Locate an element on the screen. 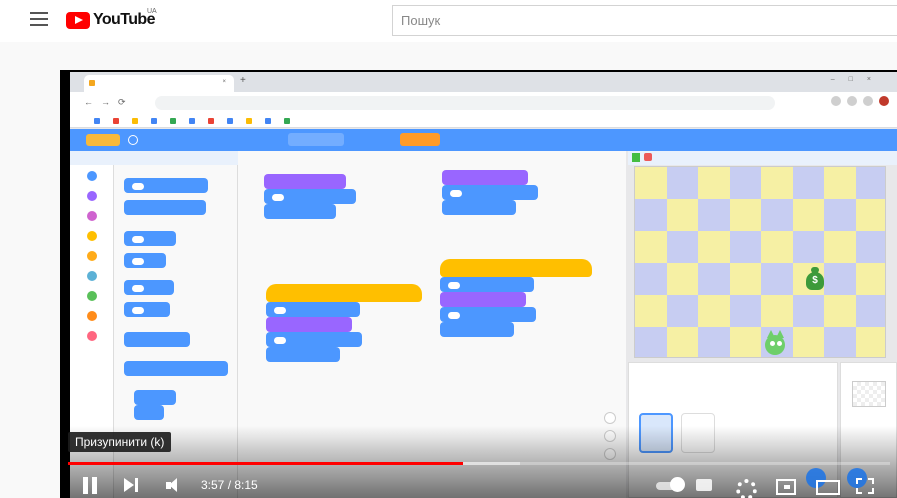 This screenshot has height=498, width=897. recorded-browser-tabs: × + –□× is located at coordinates (483, 82).